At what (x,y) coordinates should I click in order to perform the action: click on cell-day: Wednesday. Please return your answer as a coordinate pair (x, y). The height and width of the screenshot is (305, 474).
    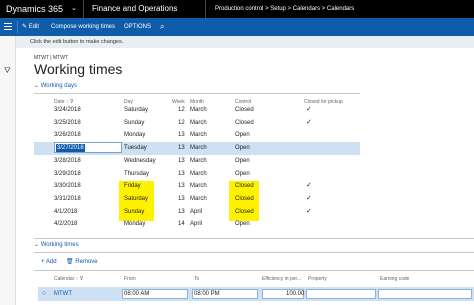
    Looking at the image, I should click on (140, 160).